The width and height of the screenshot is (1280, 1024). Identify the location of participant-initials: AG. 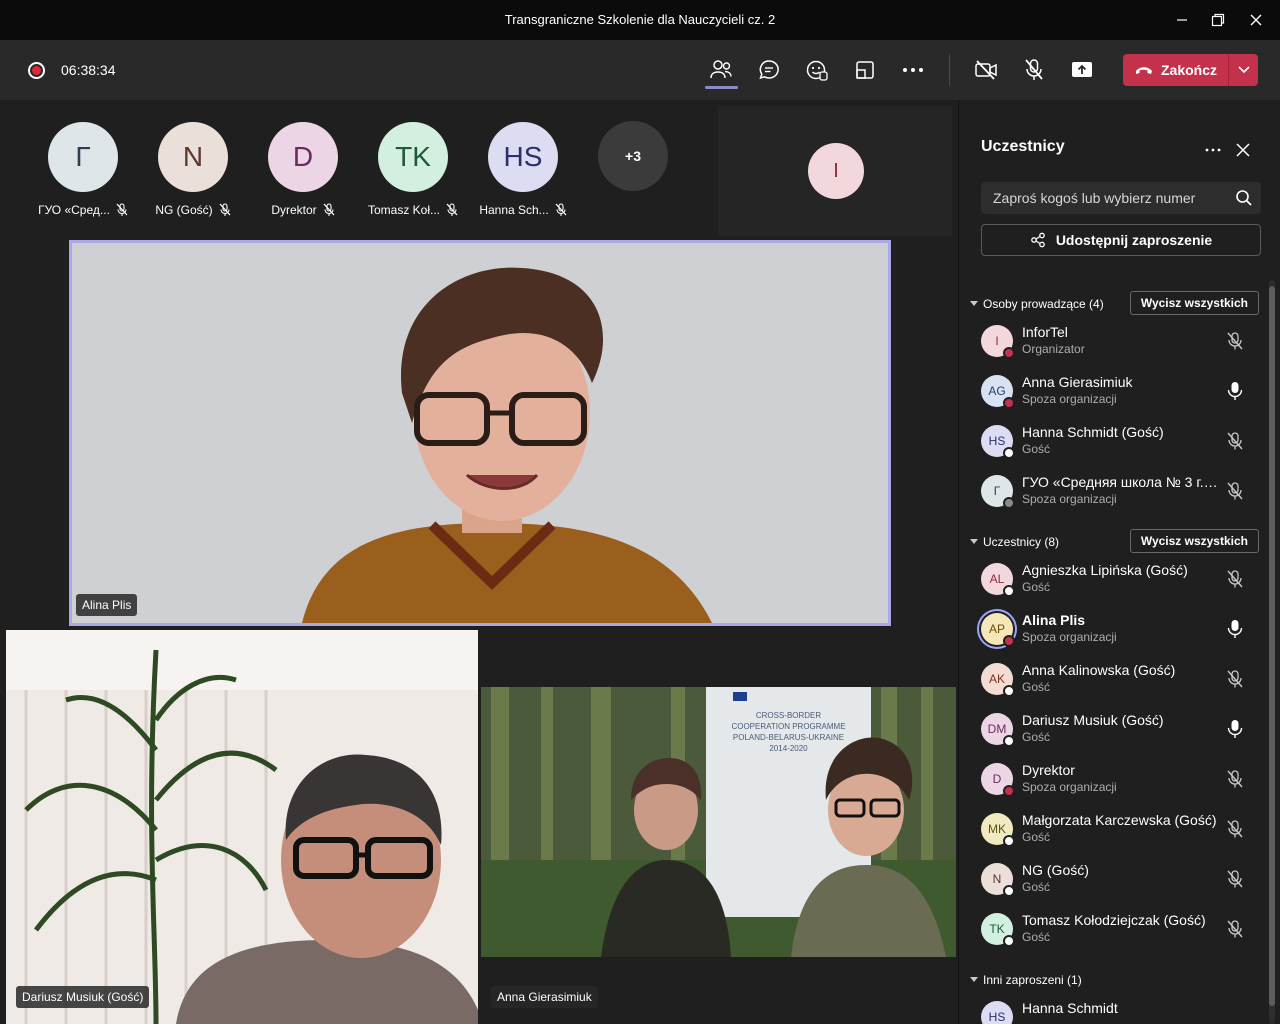
(997, 391).